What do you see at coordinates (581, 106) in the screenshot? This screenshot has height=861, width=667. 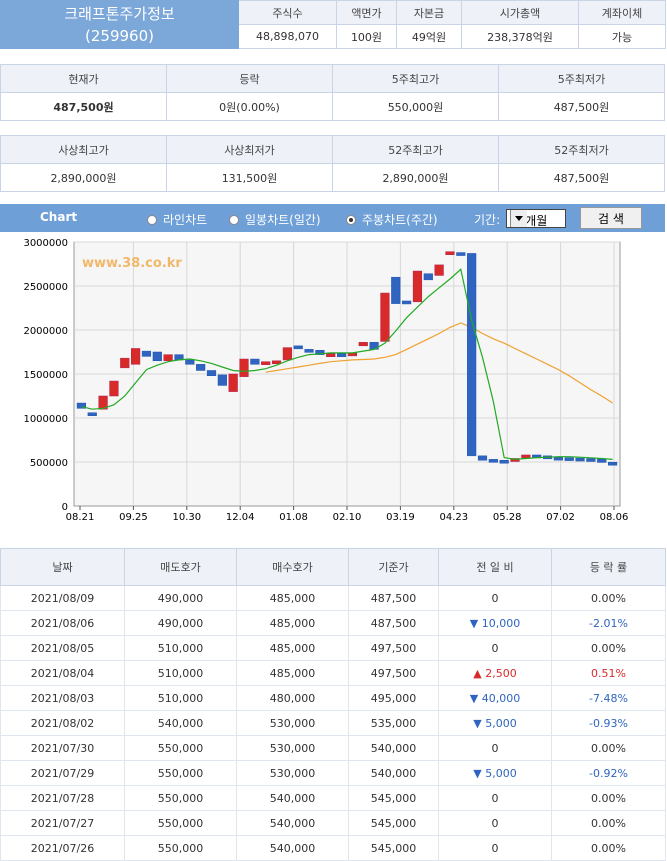 I see `week5-low: 487,500원` at bounding box center [581, 106].